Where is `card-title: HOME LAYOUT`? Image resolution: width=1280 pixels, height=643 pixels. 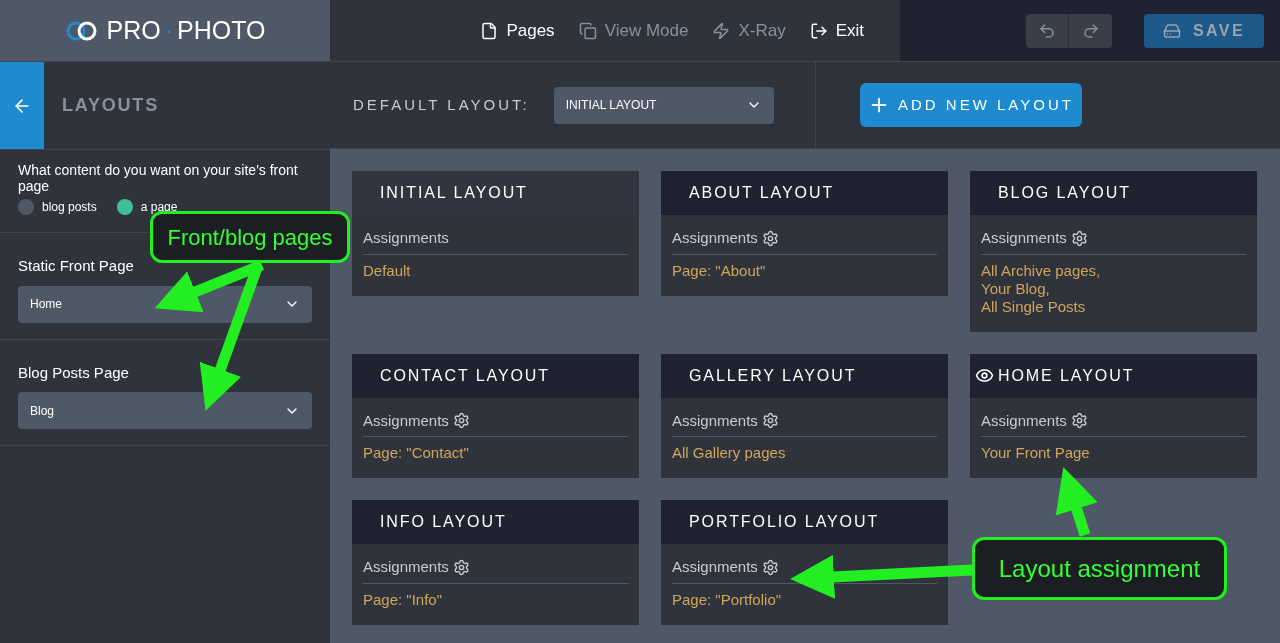
card-title: HOME LAYOUT is located at coordinates (1066, 375).